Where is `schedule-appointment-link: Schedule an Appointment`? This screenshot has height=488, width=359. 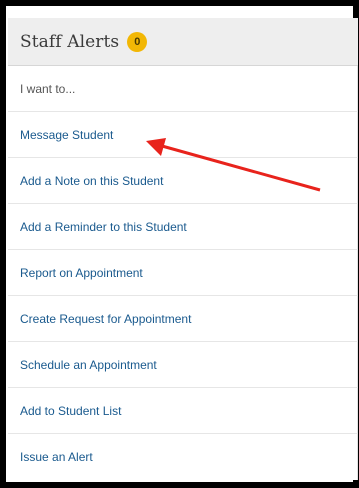
schedule-appointment-link: Schedule an Appointment is located at coordinates (183, 365).